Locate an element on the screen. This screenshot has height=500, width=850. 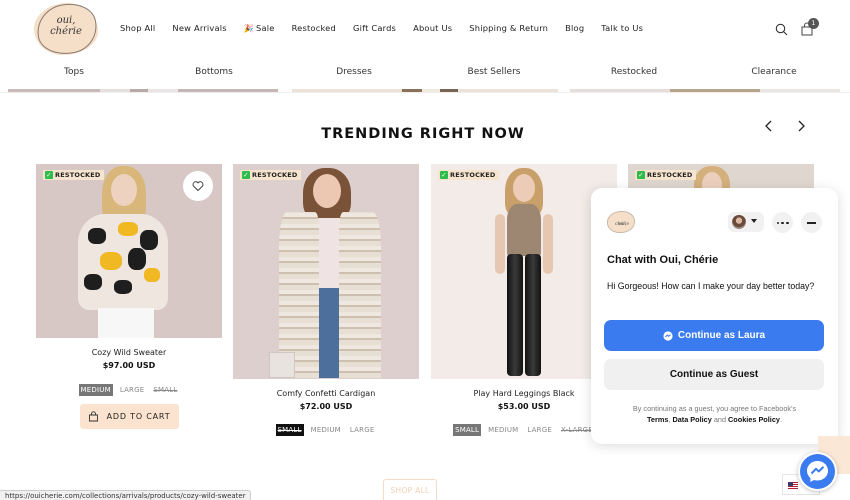
nav-gift-cards: Gift Cards is located at coordinates (374, 28).